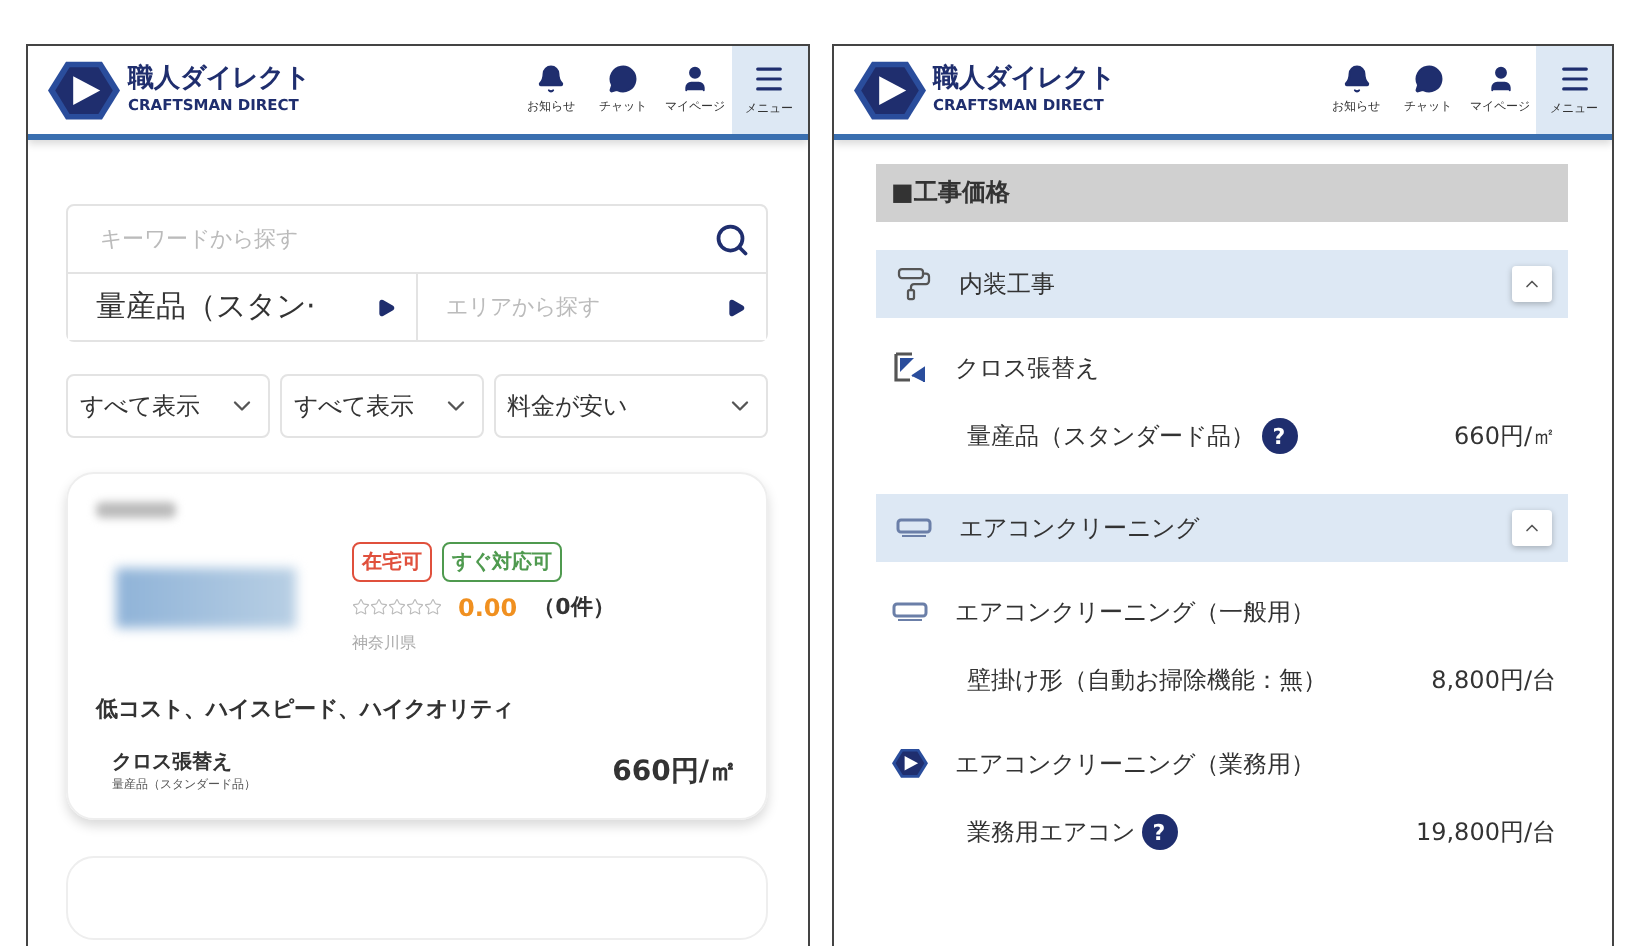 Image resolution: width=1634 pixels, height=946 pixels. I want to click on wallpaper-icon, so click(909, 368).